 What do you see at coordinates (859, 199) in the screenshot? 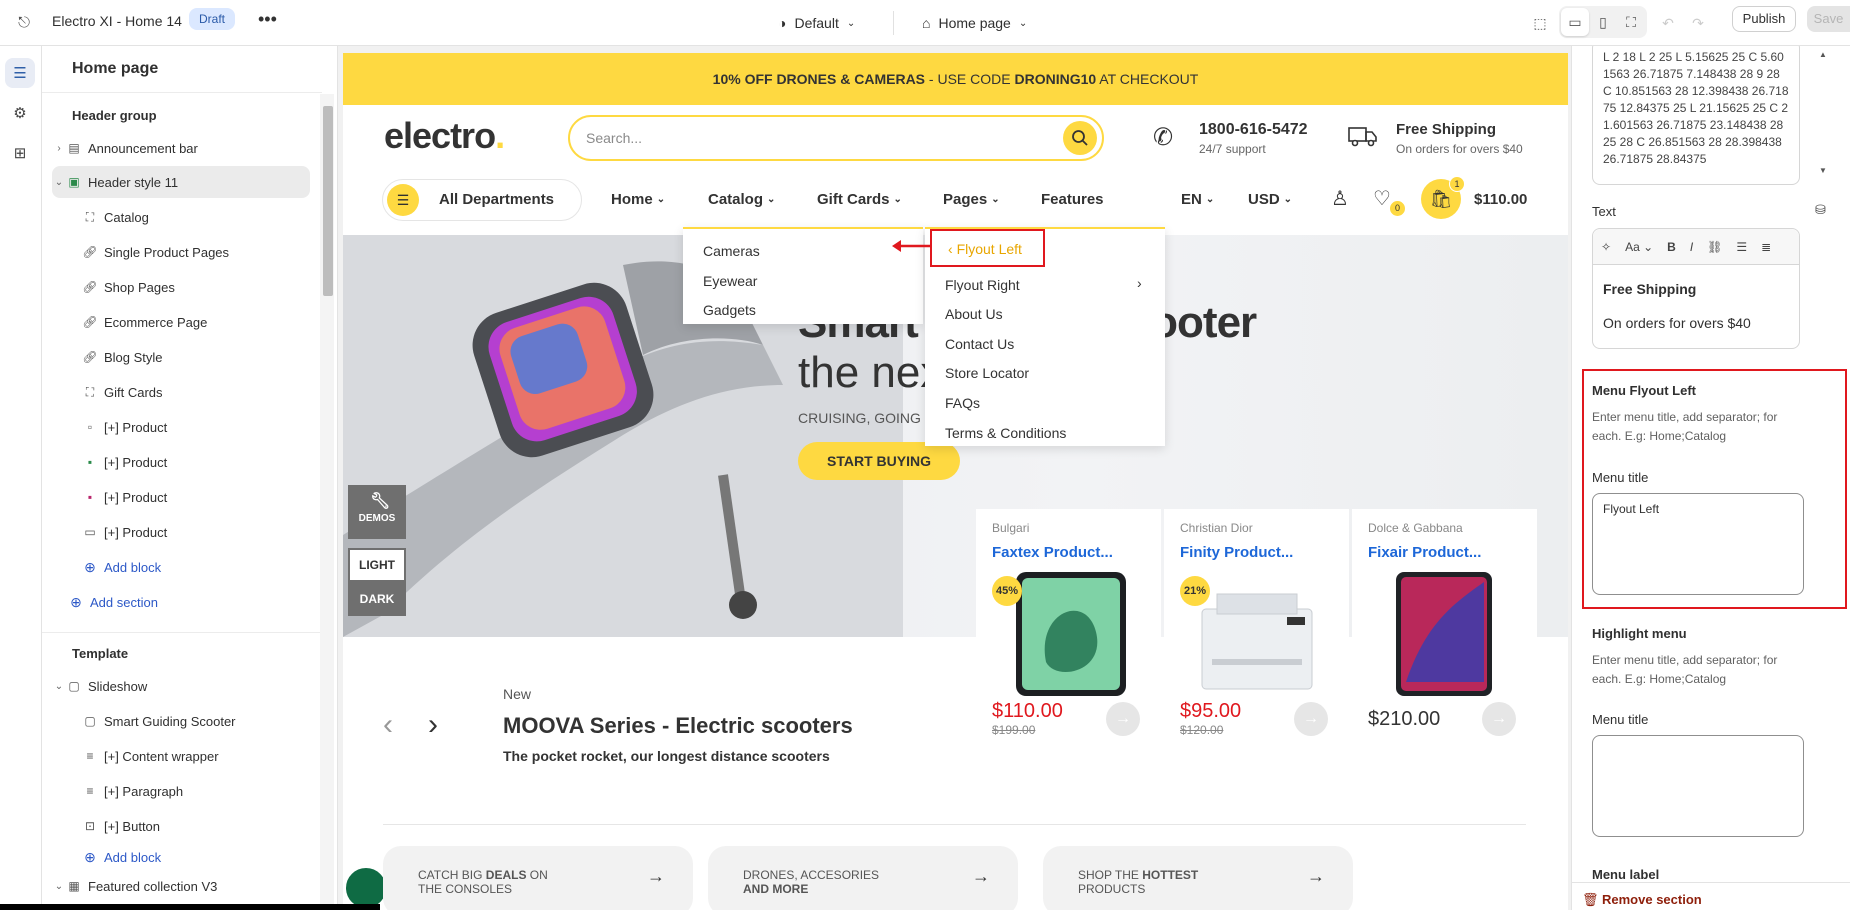
I see `nav-gift-cards: Gift Cards ⌄` at bounding box center [859, 199].